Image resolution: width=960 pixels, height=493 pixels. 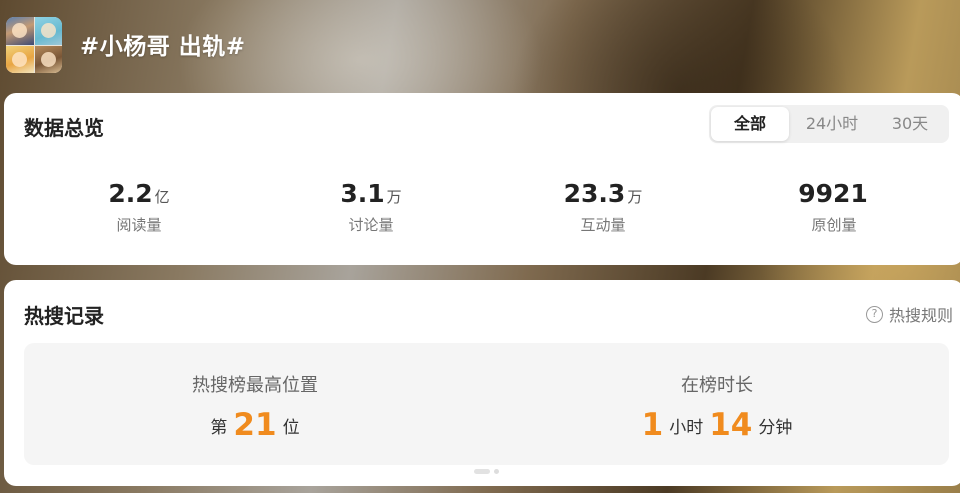 I want to click on pager-dot, so click(x=496, y=471).